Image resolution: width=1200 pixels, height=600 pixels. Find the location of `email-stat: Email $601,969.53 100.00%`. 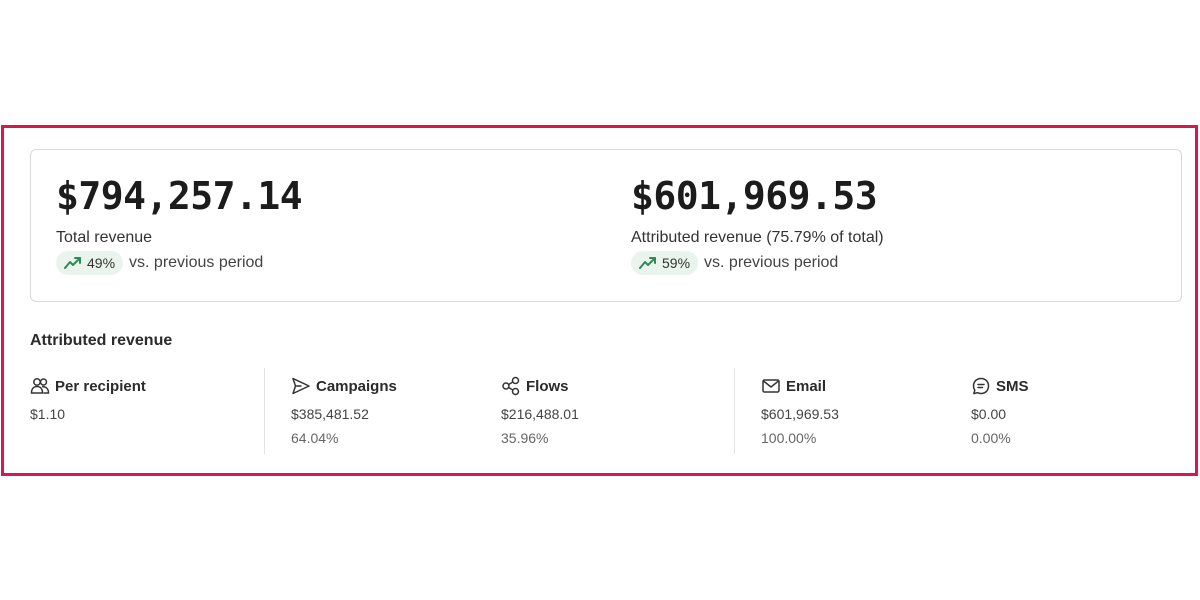

email-stat: Email $601,969.53 100.00% is located at coordinates (800, 411).